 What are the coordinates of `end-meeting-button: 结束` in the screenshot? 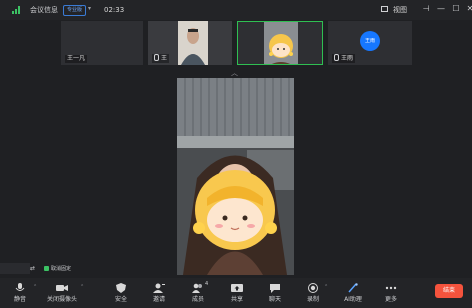 It's located at (449, 291).